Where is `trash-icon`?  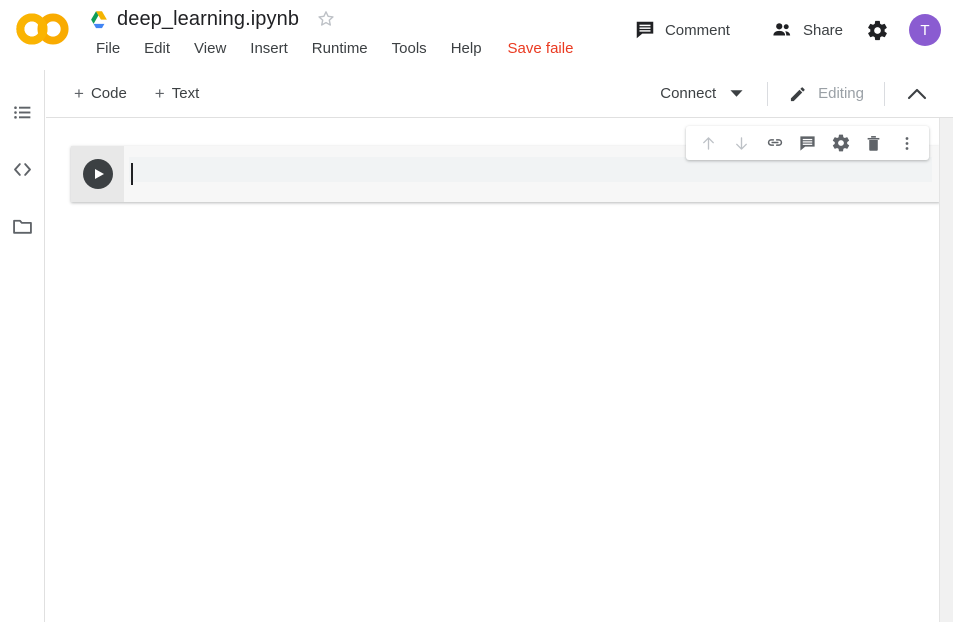
trash-icon is located at coordinates (873, 143).